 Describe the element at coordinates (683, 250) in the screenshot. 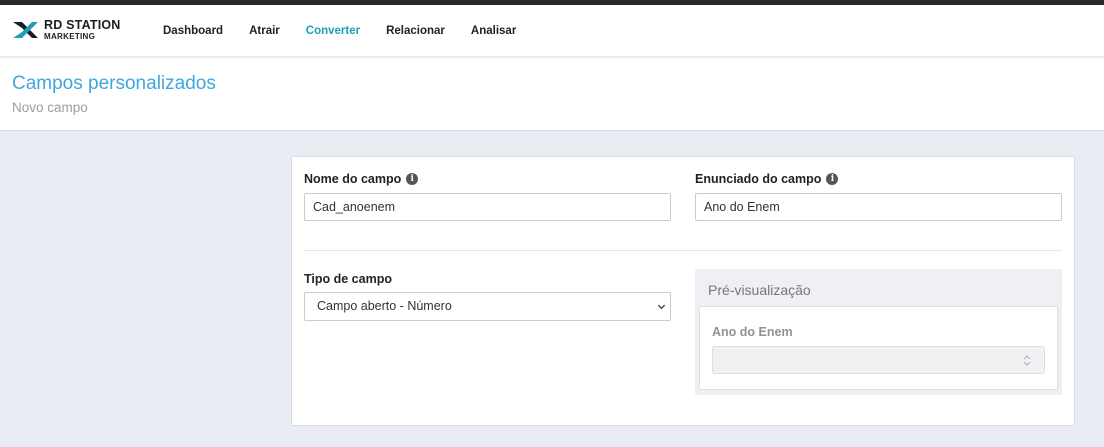

I see `form-divider` at that location.